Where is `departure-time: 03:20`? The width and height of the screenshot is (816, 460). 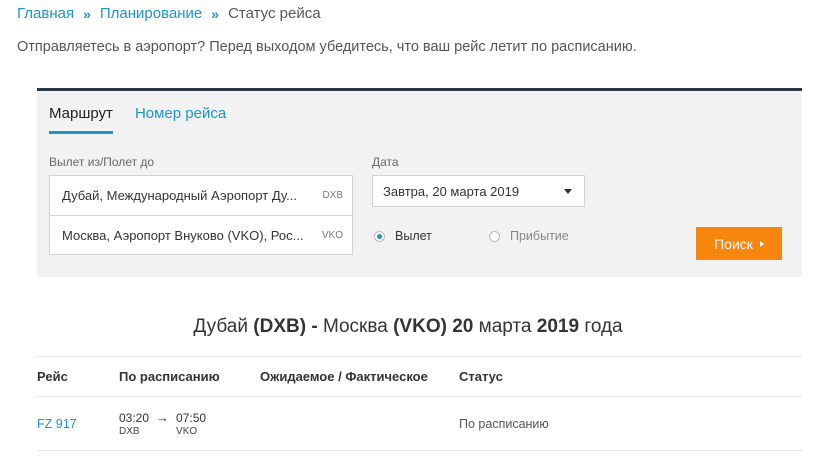 departure-time: 03:20 is located at coordinates (134, 417).